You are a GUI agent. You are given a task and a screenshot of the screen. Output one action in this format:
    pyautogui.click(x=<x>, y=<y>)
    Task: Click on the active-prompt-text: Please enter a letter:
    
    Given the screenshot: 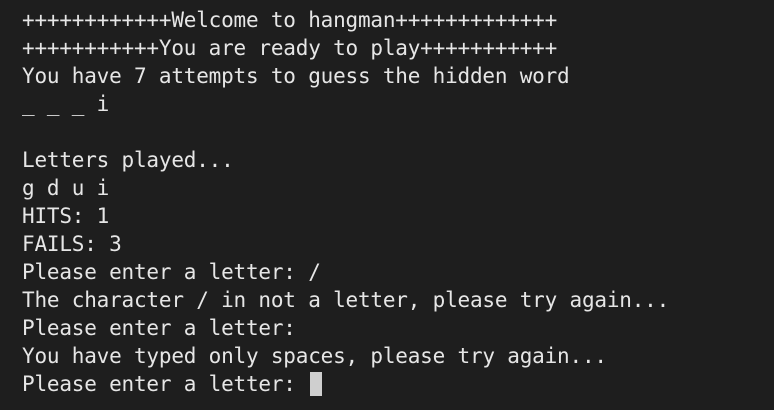 What is the action you would take?
    pyautogui.click(x=165, y=384)
    